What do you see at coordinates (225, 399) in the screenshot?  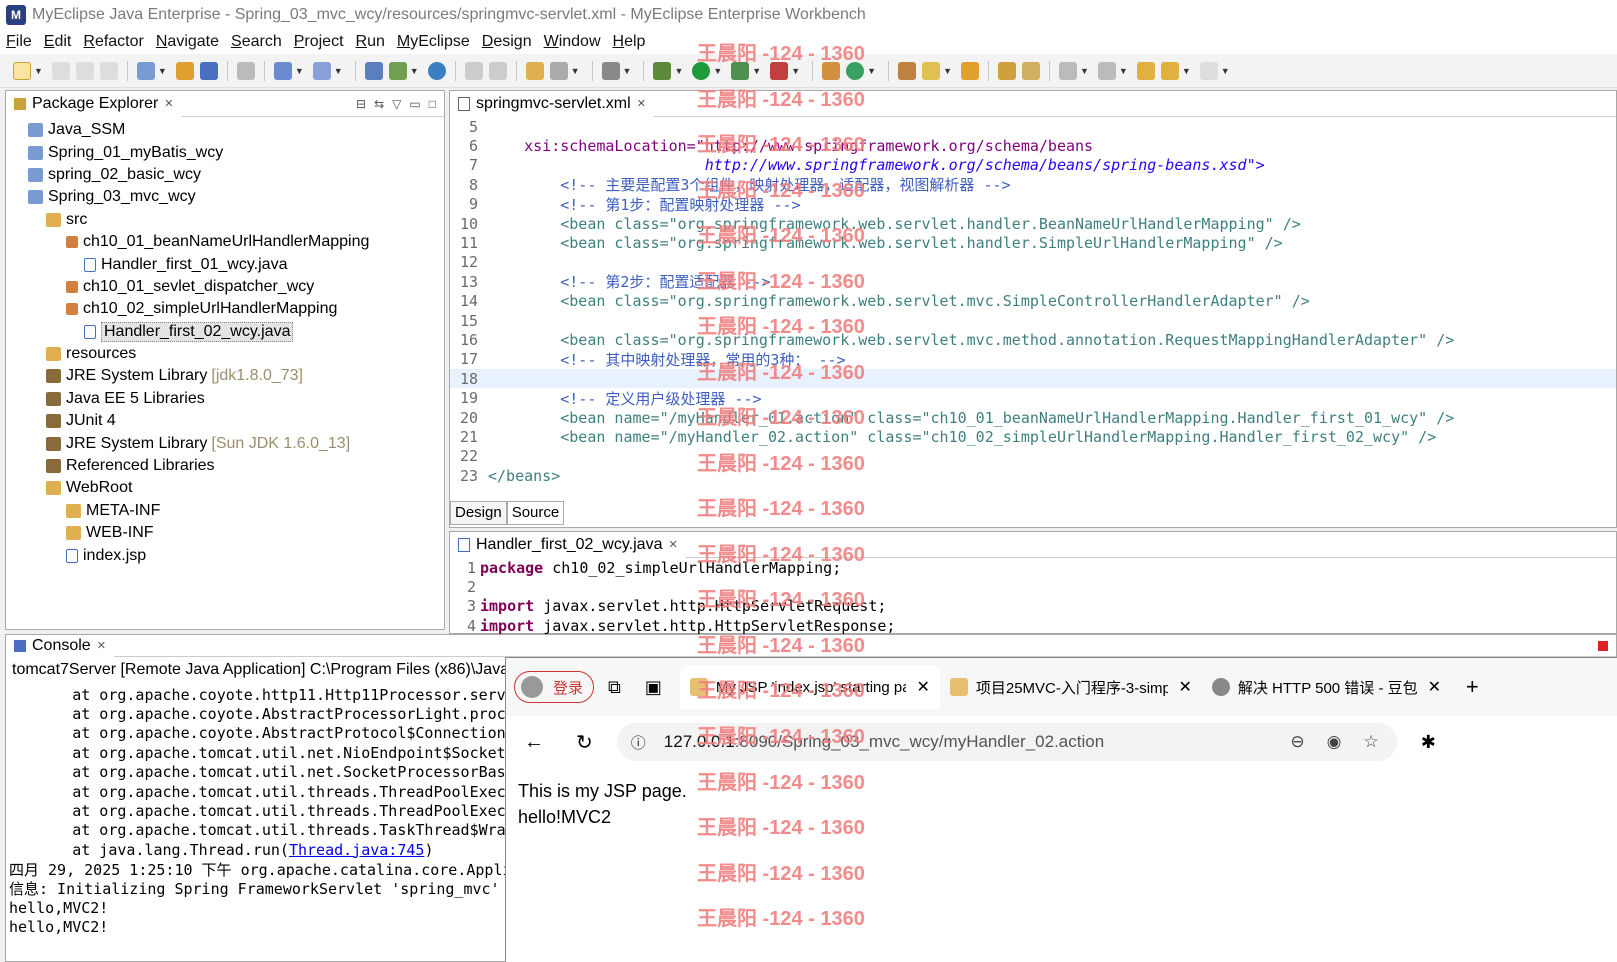 I see `tree-item: Java EE 5 Libraries` at bounding box center [225, 399].